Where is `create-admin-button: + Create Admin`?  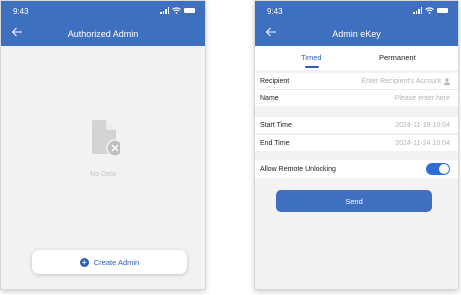 create-admin-button: + Create Admin is located at coordinates (109, 262).